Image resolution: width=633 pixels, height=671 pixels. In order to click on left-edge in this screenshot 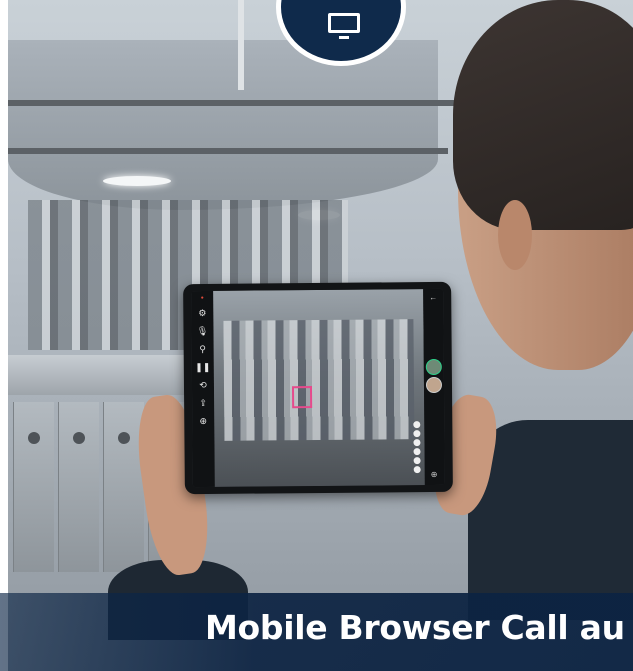, I will do `click(4, 335)`.